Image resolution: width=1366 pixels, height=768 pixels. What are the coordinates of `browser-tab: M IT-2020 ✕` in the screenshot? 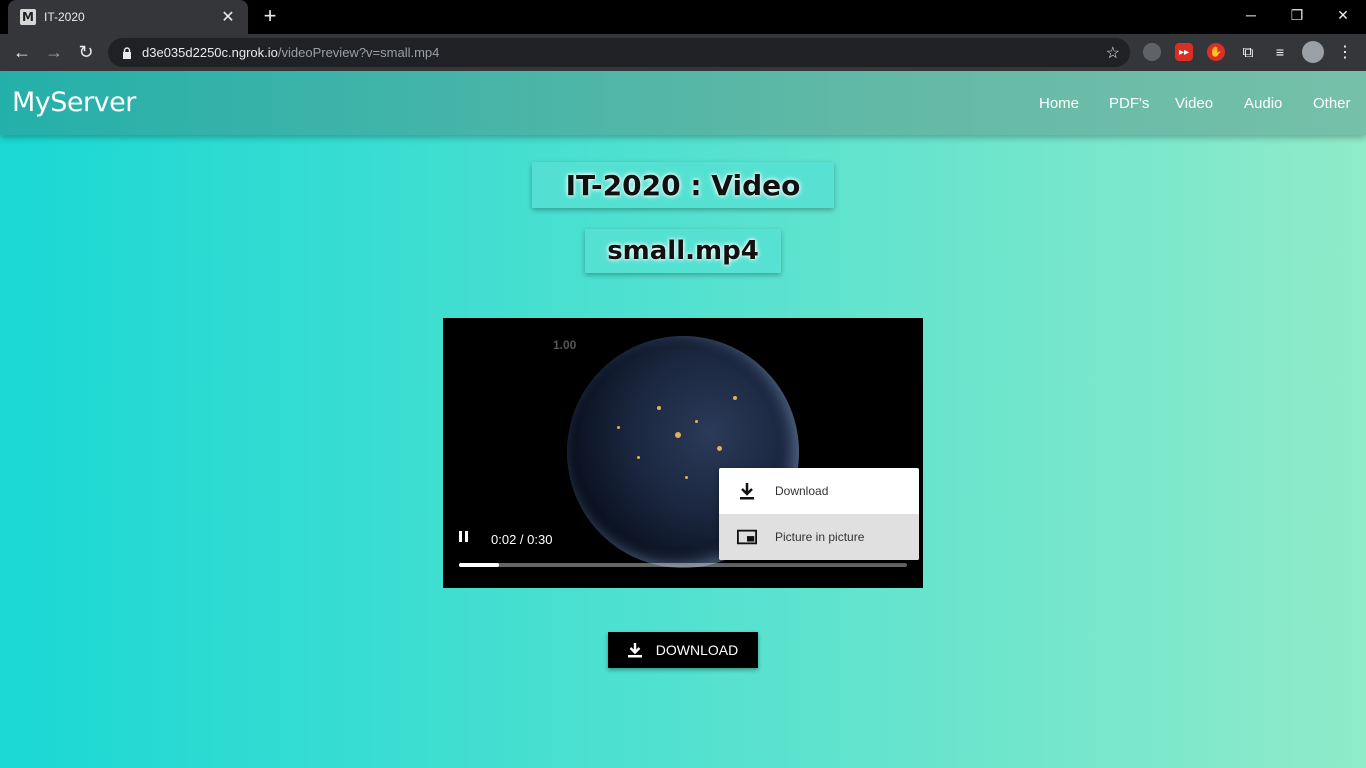 It's located at (128, 17).